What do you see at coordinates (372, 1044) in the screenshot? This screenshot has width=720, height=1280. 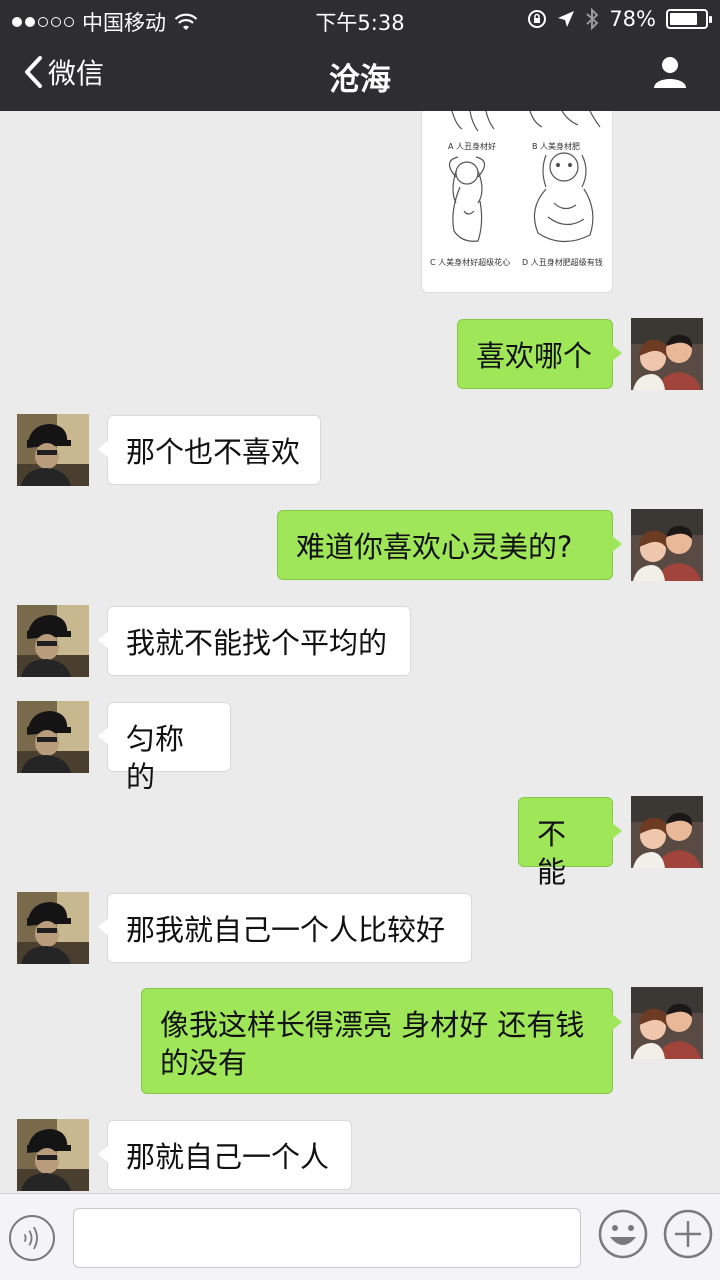 I see `message-text: 像我这样长得漂亮 身材好 还有钱的没有` at bounding box center [372, 1044].